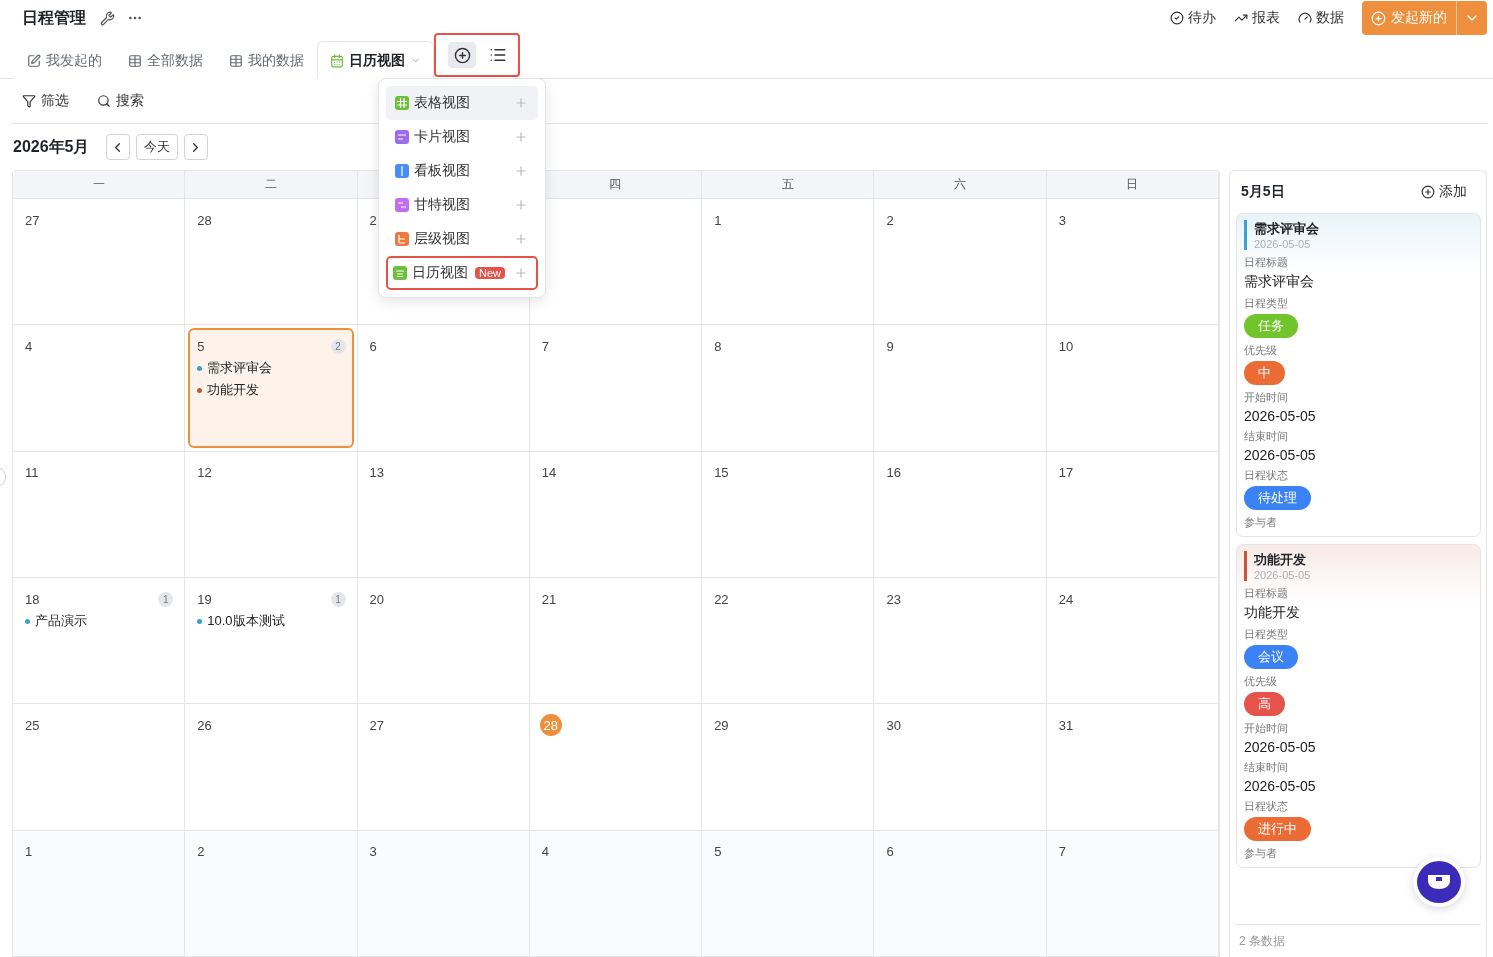 The height and width of the screenshot is (957, 1493). What do you see at coordinates (960, 388) in the screenshot?
I see `day-cell: 9` at bounding box center [960, 388].